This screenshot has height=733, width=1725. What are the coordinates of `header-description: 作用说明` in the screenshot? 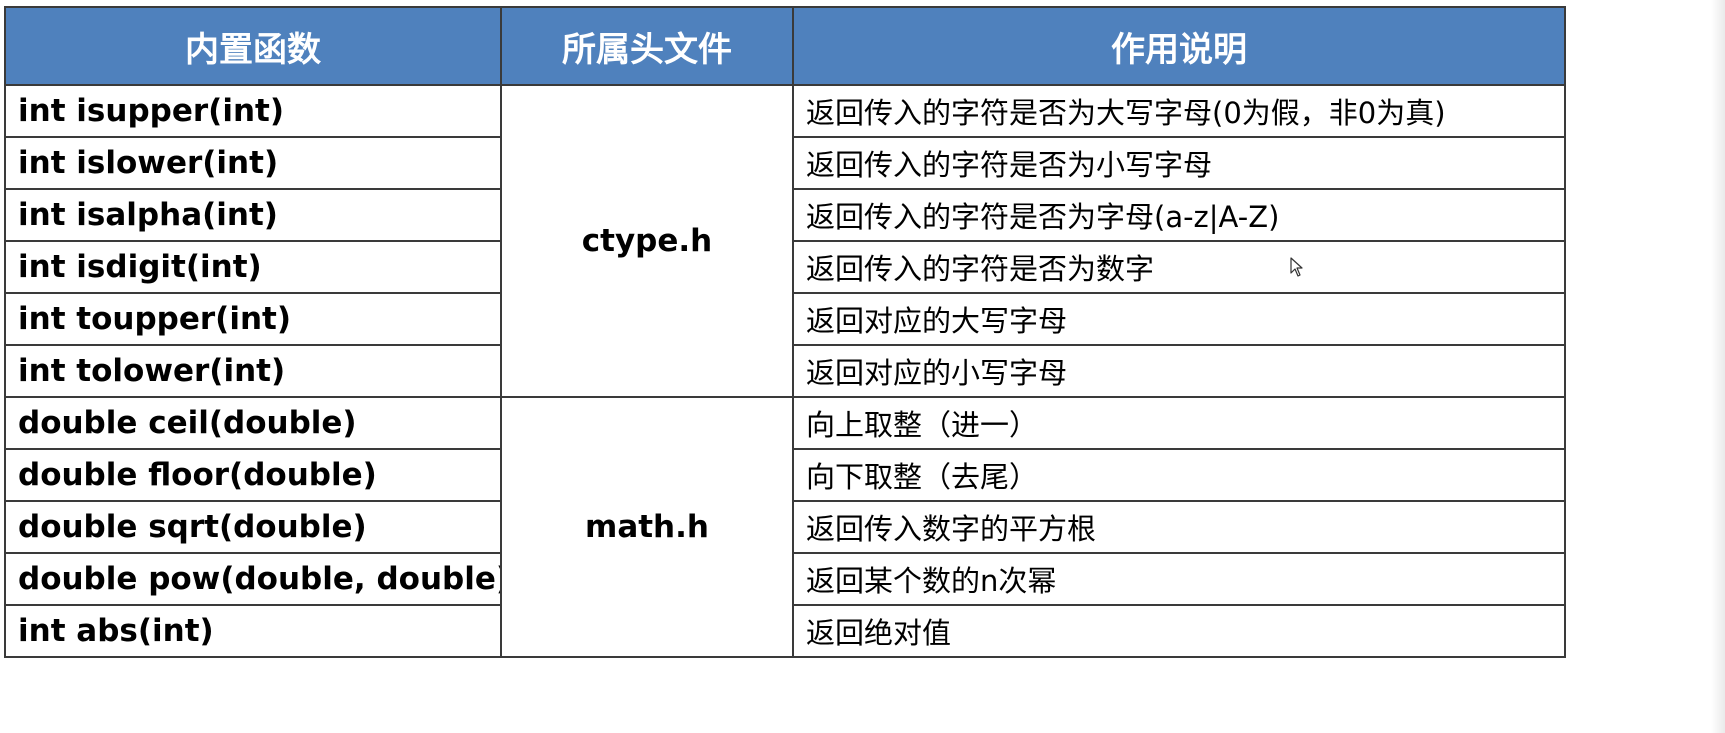 It's located at (1179, 46).